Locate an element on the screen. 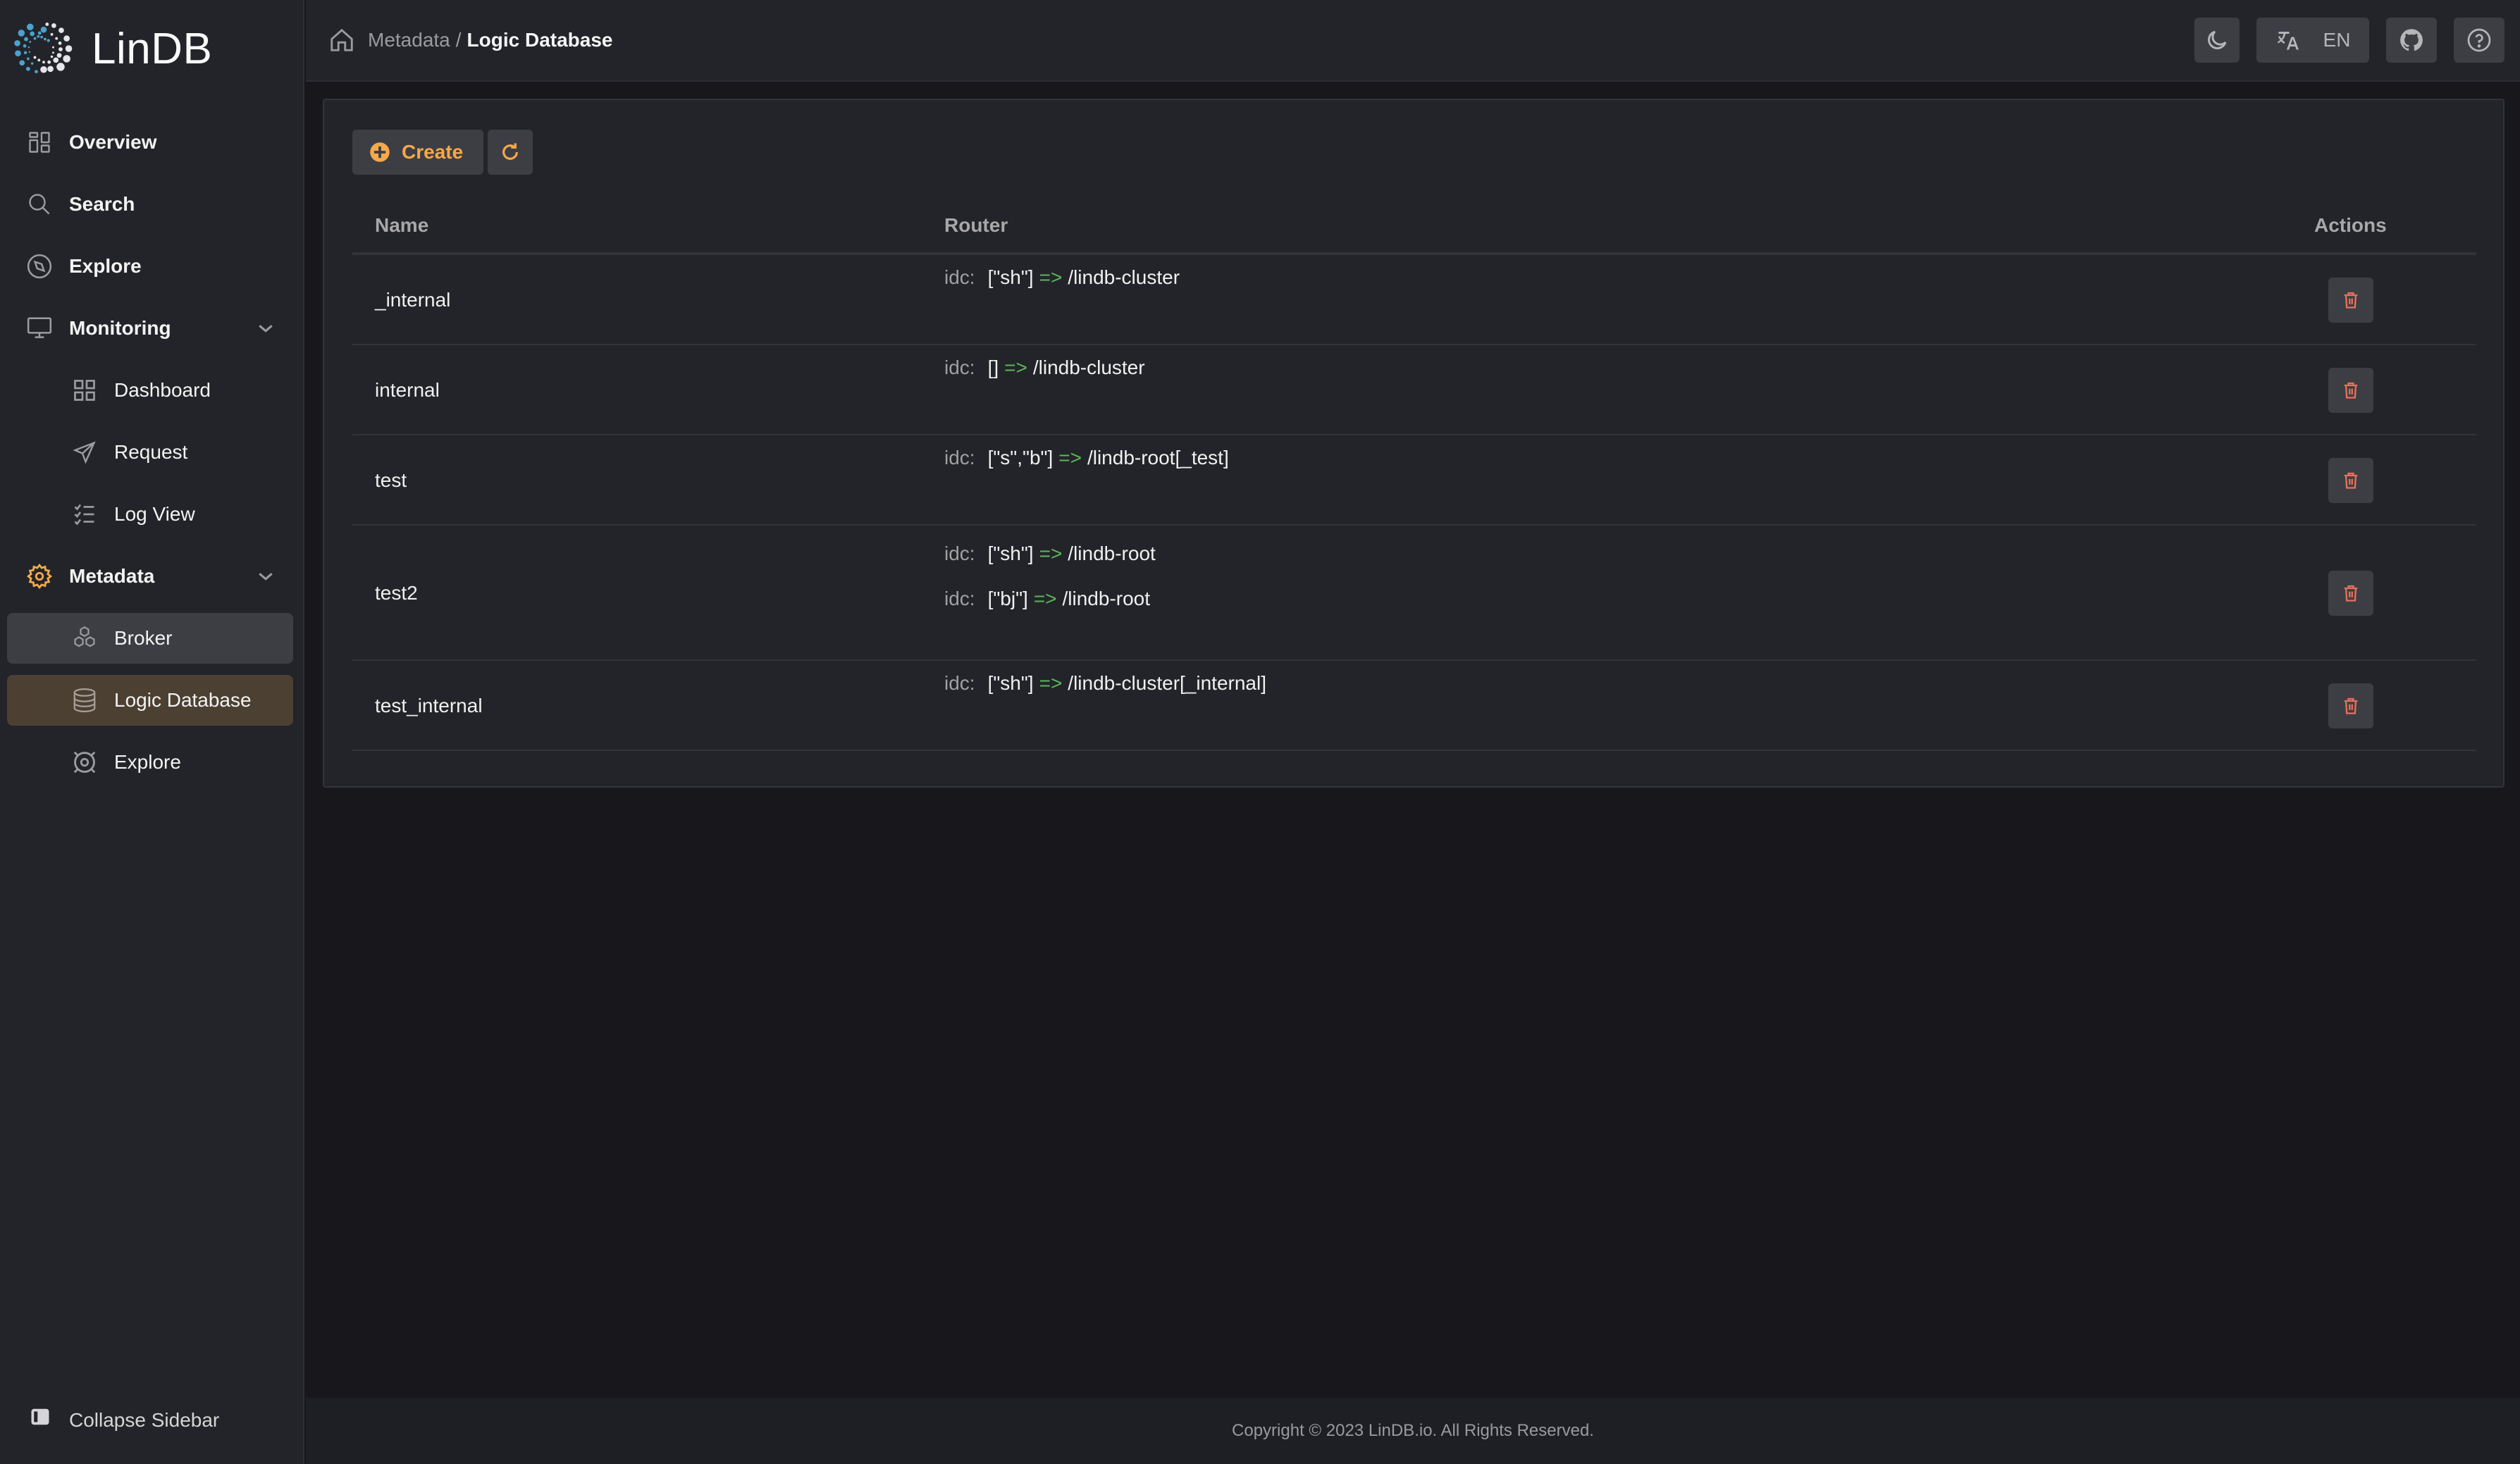  sidebar-item-label: Explore is located at coordinates (147, 762).